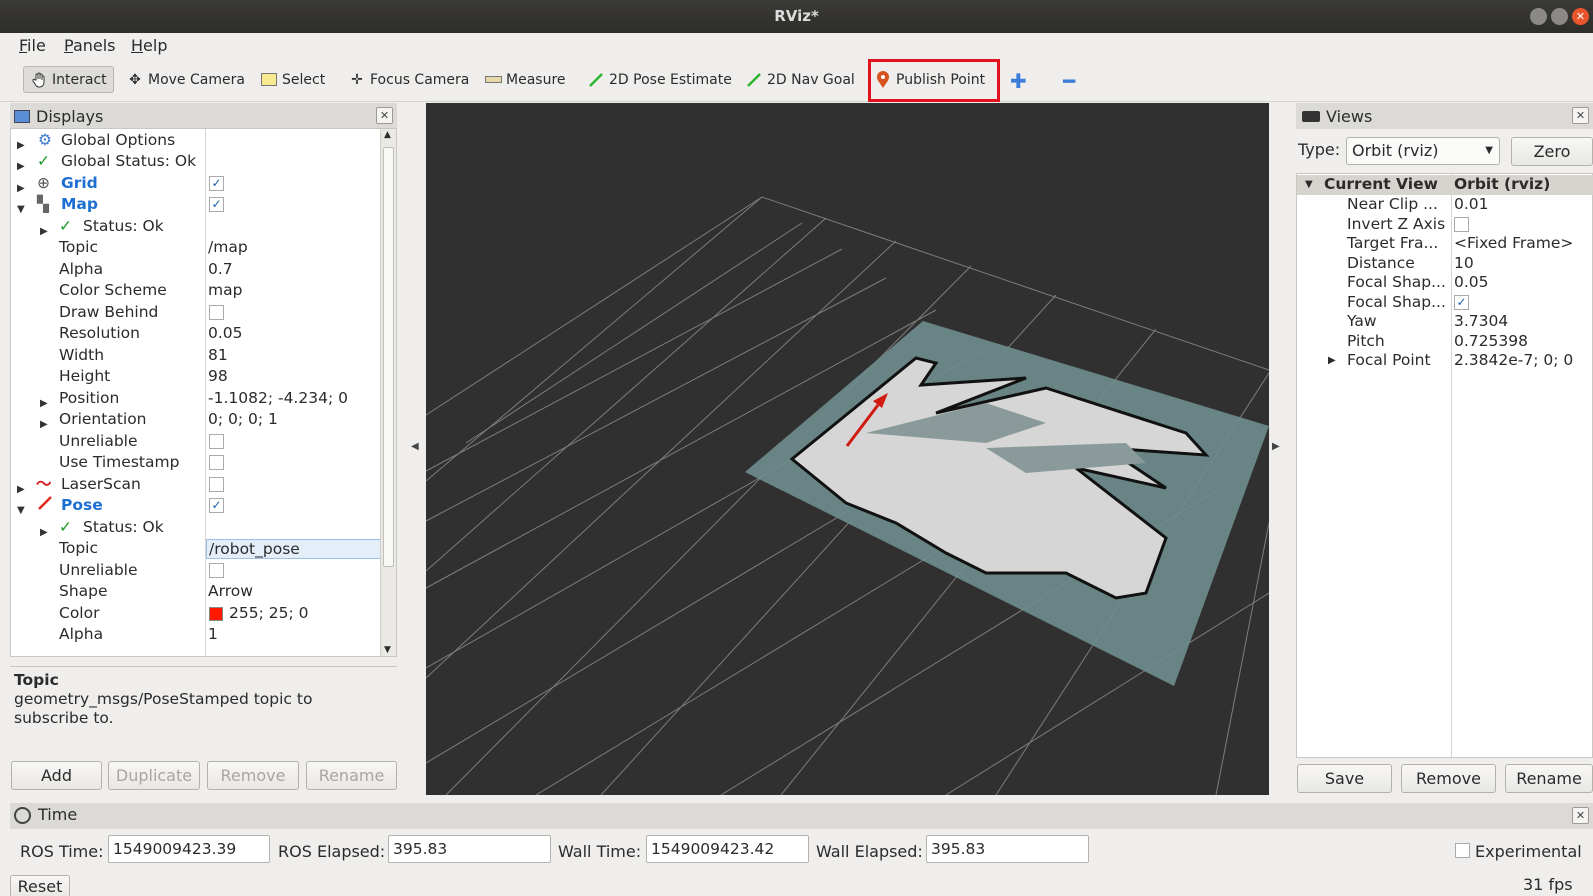 The image size is (1593, 896). Describe the element at coordinates (294, 549) in the screenshot. I see `topic-input: /robot_pose` at that location.